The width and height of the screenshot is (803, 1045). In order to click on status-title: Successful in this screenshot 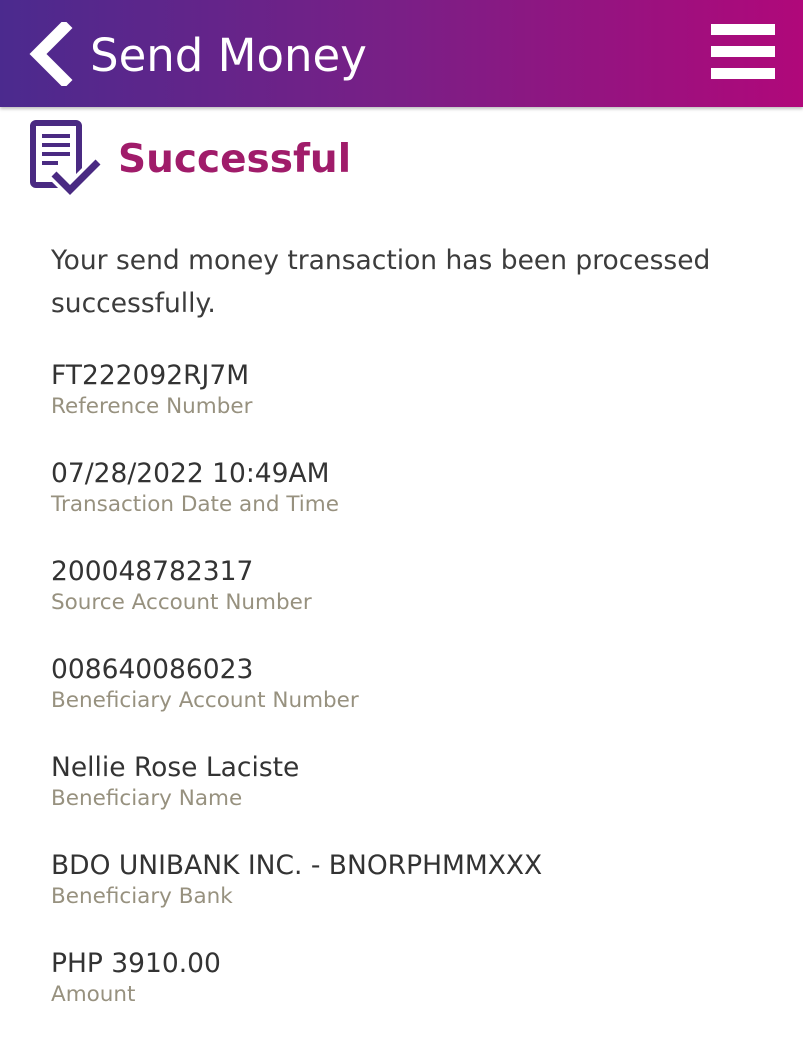, I will do `click(235, 159)`.